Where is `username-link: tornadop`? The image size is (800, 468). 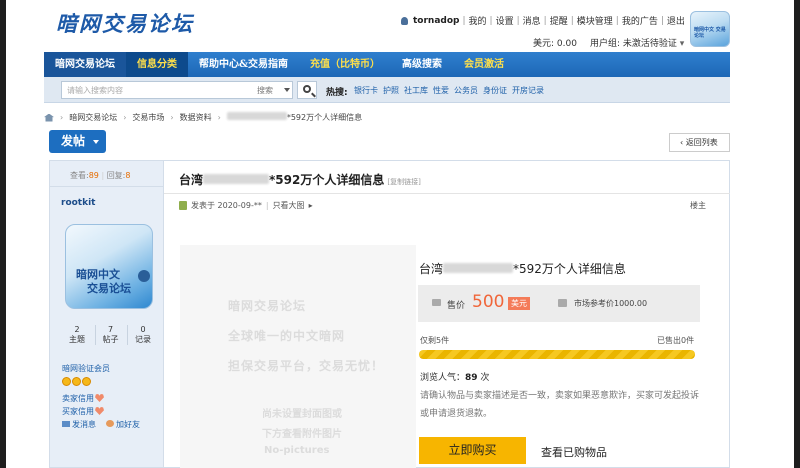
username-link: tornadop is located at coordinates (436, 21).